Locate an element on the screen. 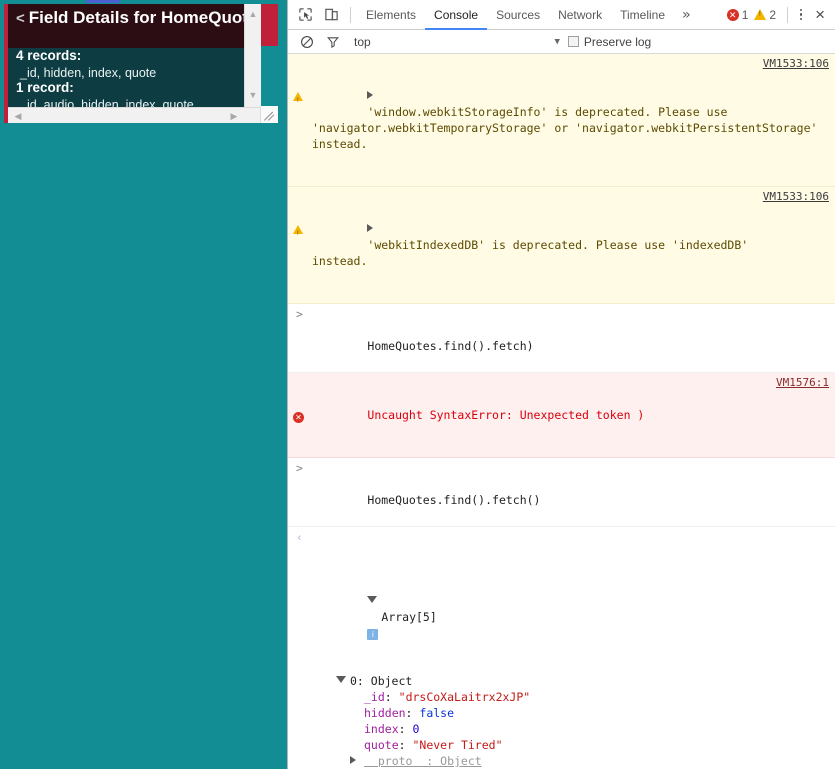  array-header: Array[5] is located at coordinates (409, 617).